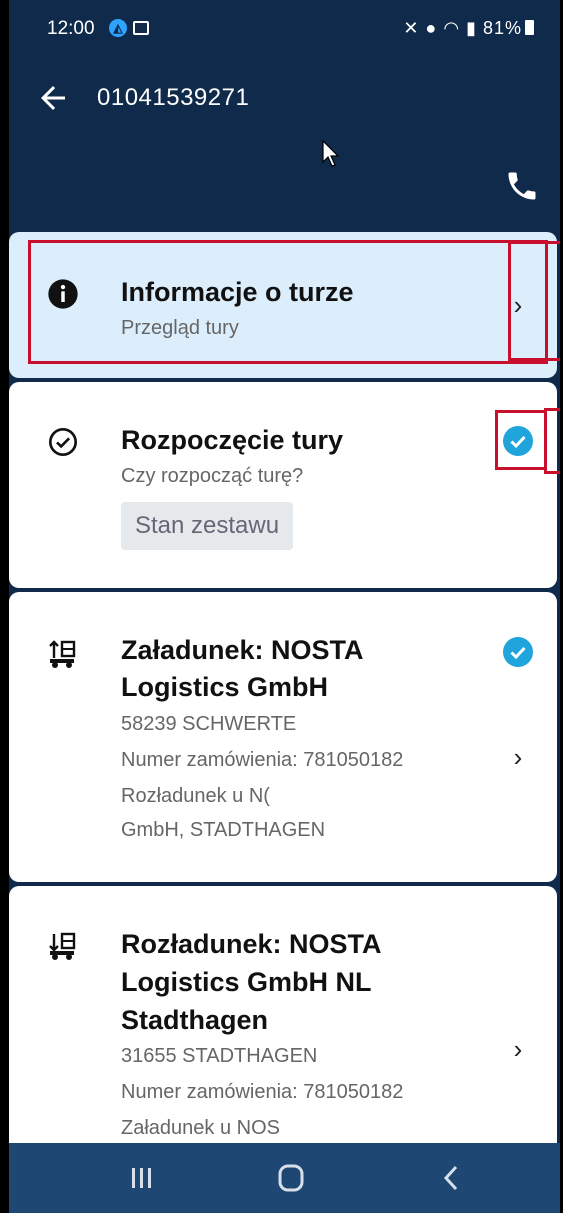 Image resolution: width=563 pixels, height=1213 pixels. What do you see at coordinates (452, 28) in the screenshot?
I see `wifi-icon: ◠` at bounding box center [452, 28].